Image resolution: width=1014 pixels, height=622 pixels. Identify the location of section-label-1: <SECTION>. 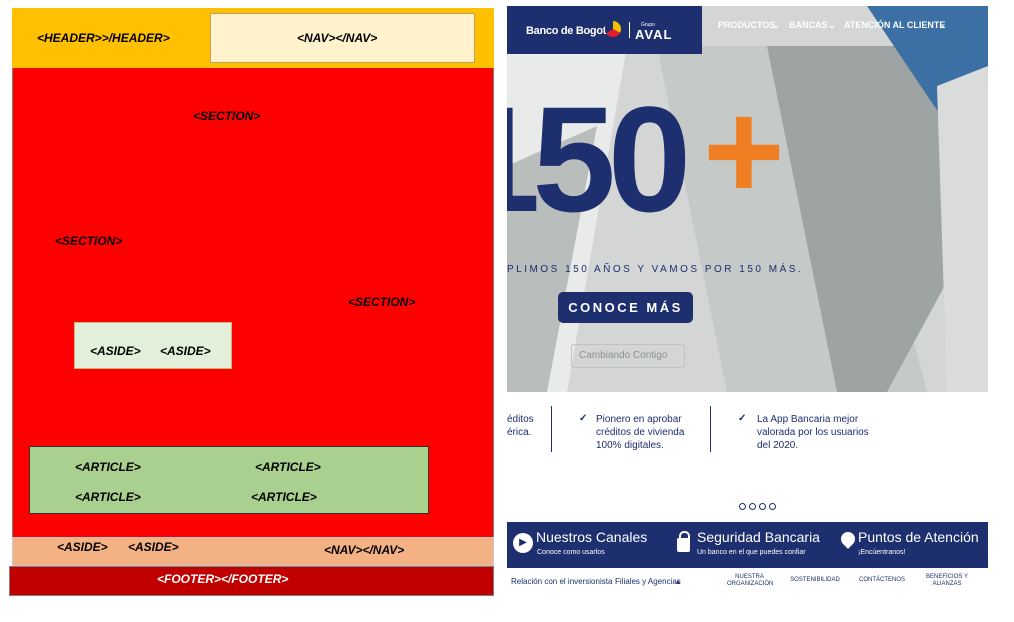
(227, 116).